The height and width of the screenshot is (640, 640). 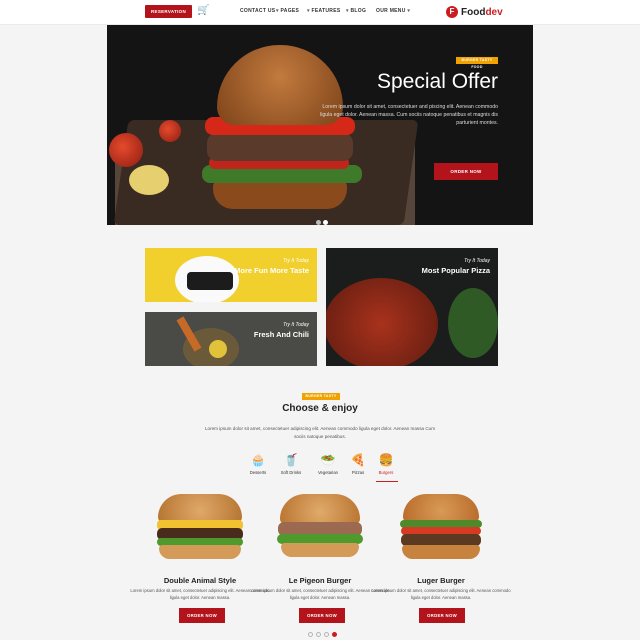 I want to click on promo-tile-popular-pizza: Try It Today Most Popular Pizza, so click(x=412, y=307).